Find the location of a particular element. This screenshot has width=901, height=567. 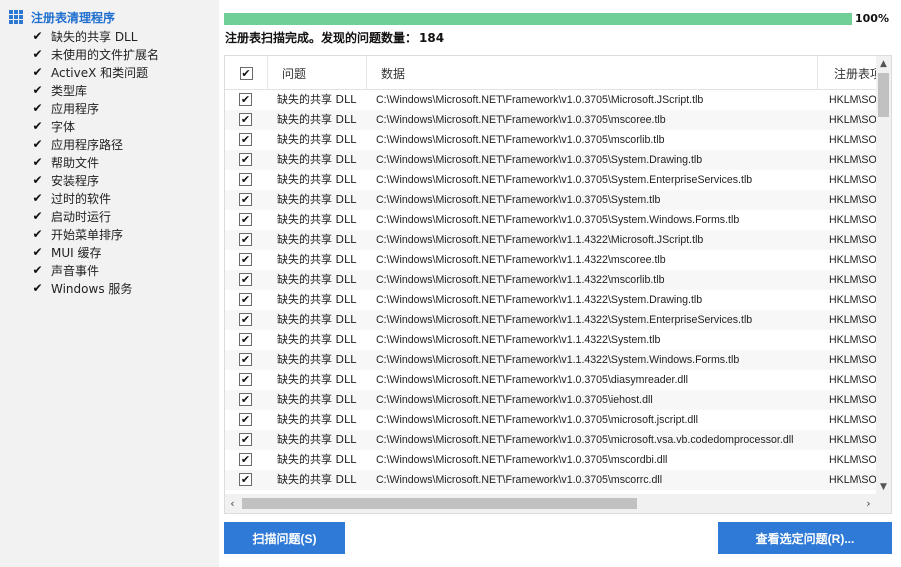

sidebar-category-item: ✔ 字体 is located at coordinates (95, 126).